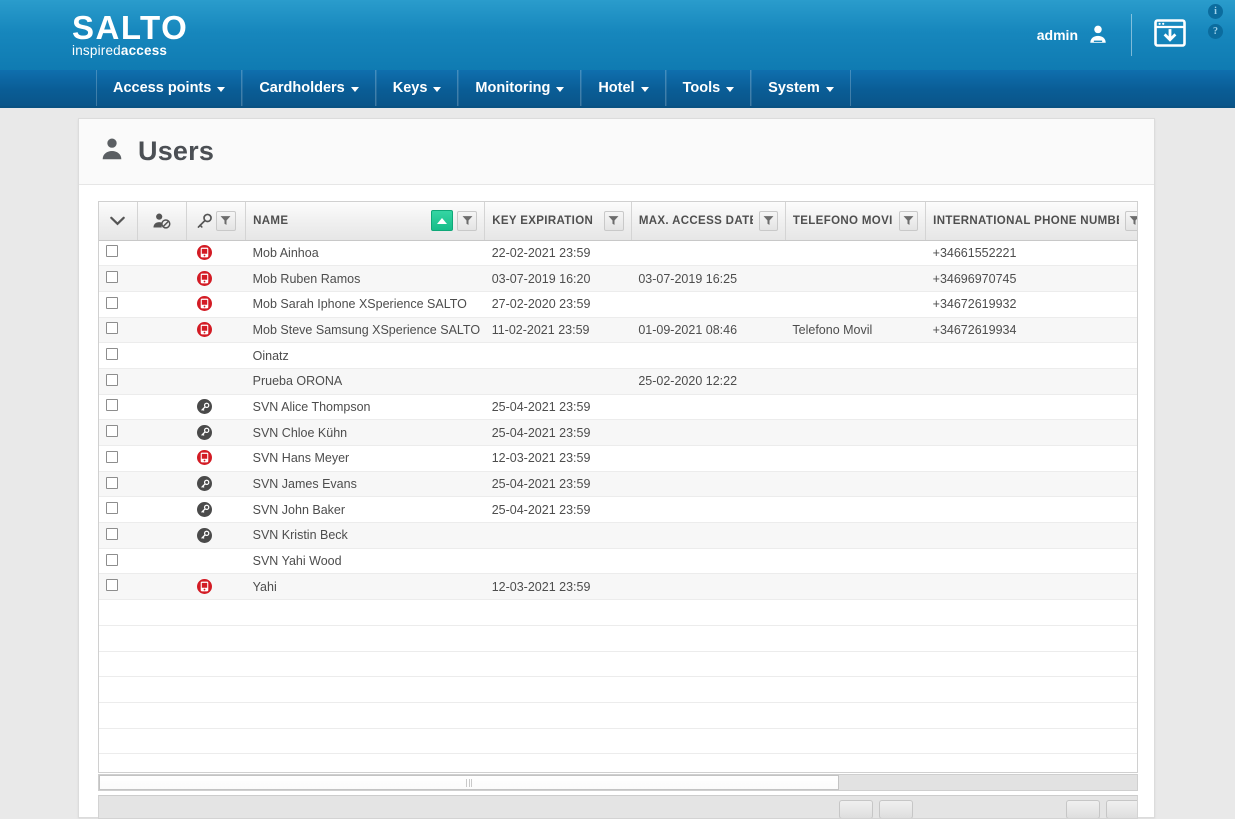 The width and height of the screenshot is (1235, 819). I want to click on column-header-blocked, so click(162, 221).